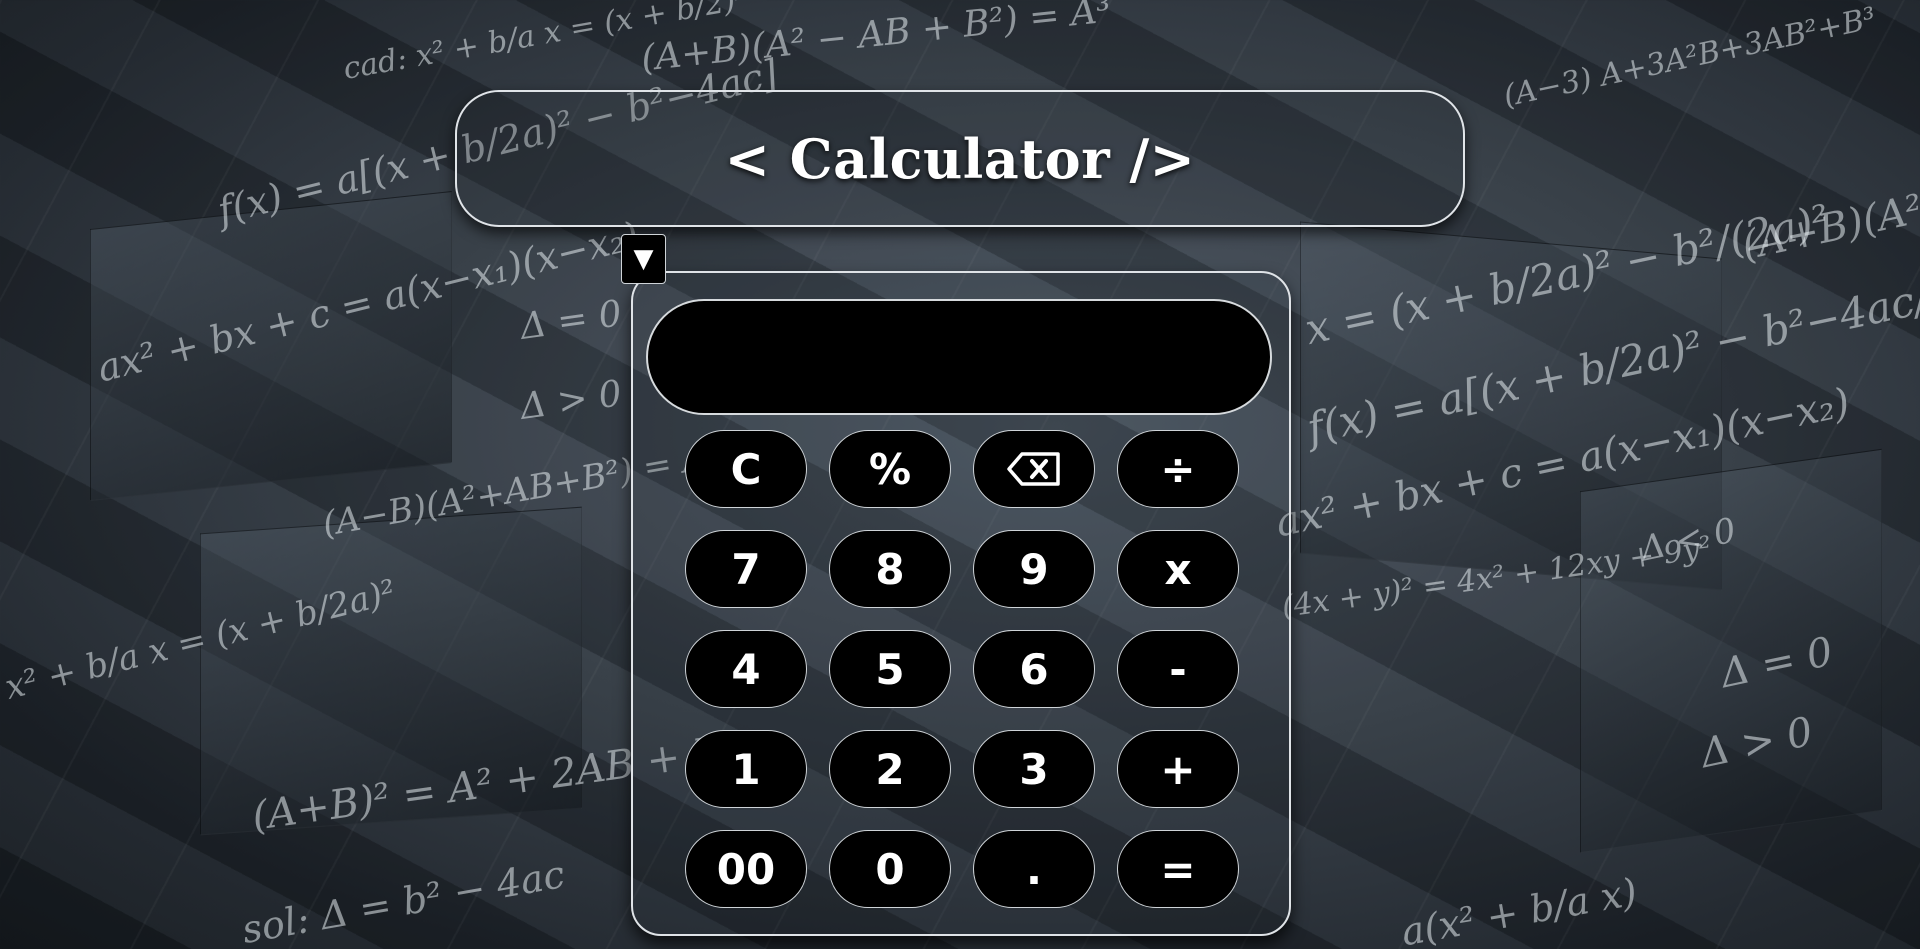 The image size is (1920, 949). What do you see at coordinates (1828, 223) in the screenshot?
I see `background-math-scrawl: (A+B)(A² −` at bounding box center [1828, 223].